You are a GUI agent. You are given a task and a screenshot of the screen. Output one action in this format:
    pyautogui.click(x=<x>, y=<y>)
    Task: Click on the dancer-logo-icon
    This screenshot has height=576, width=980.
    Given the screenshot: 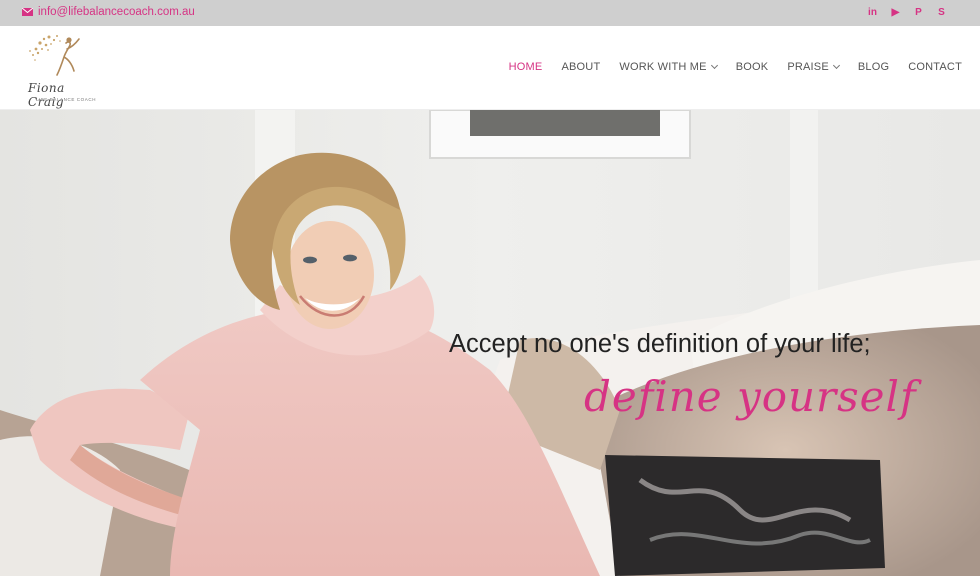 What is the action you would take?
    pyautogui.click(x=54, y=55)
    